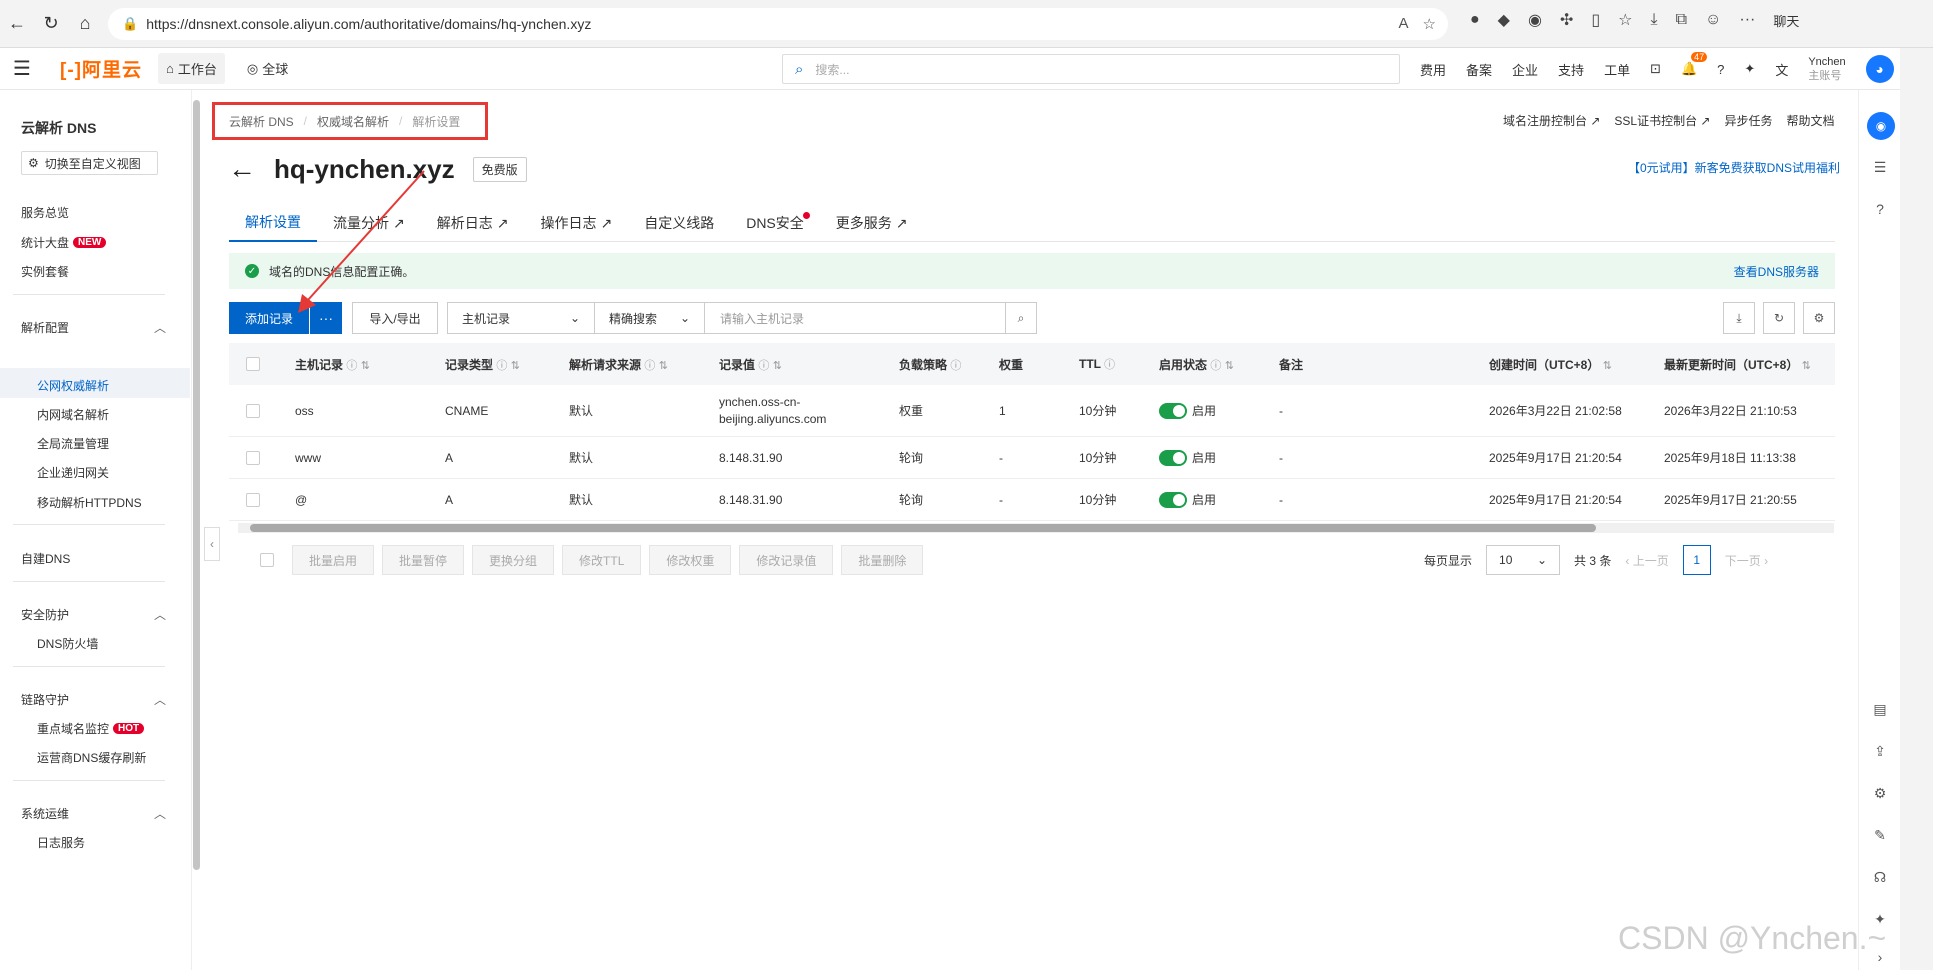  I want to click on sidebar-item-log-service: 日志服务, so click(61, 842).